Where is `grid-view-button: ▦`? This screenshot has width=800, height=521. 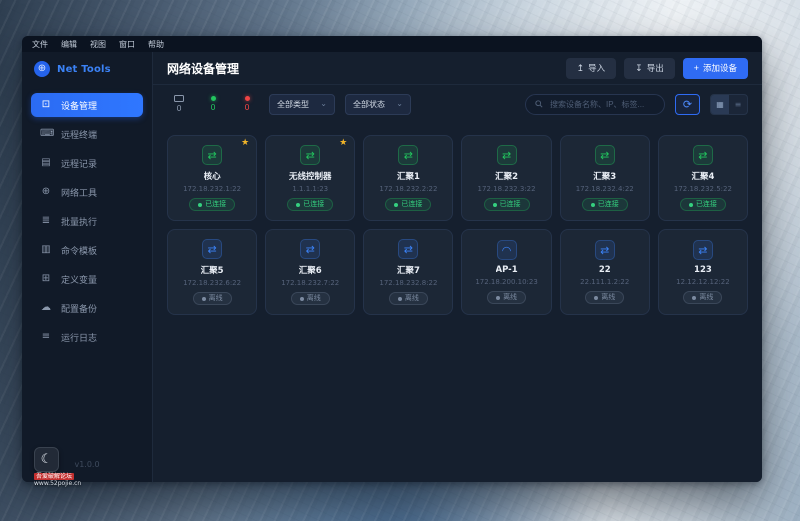 grid-view-button: ▦ is located at coordinates (720, 104).